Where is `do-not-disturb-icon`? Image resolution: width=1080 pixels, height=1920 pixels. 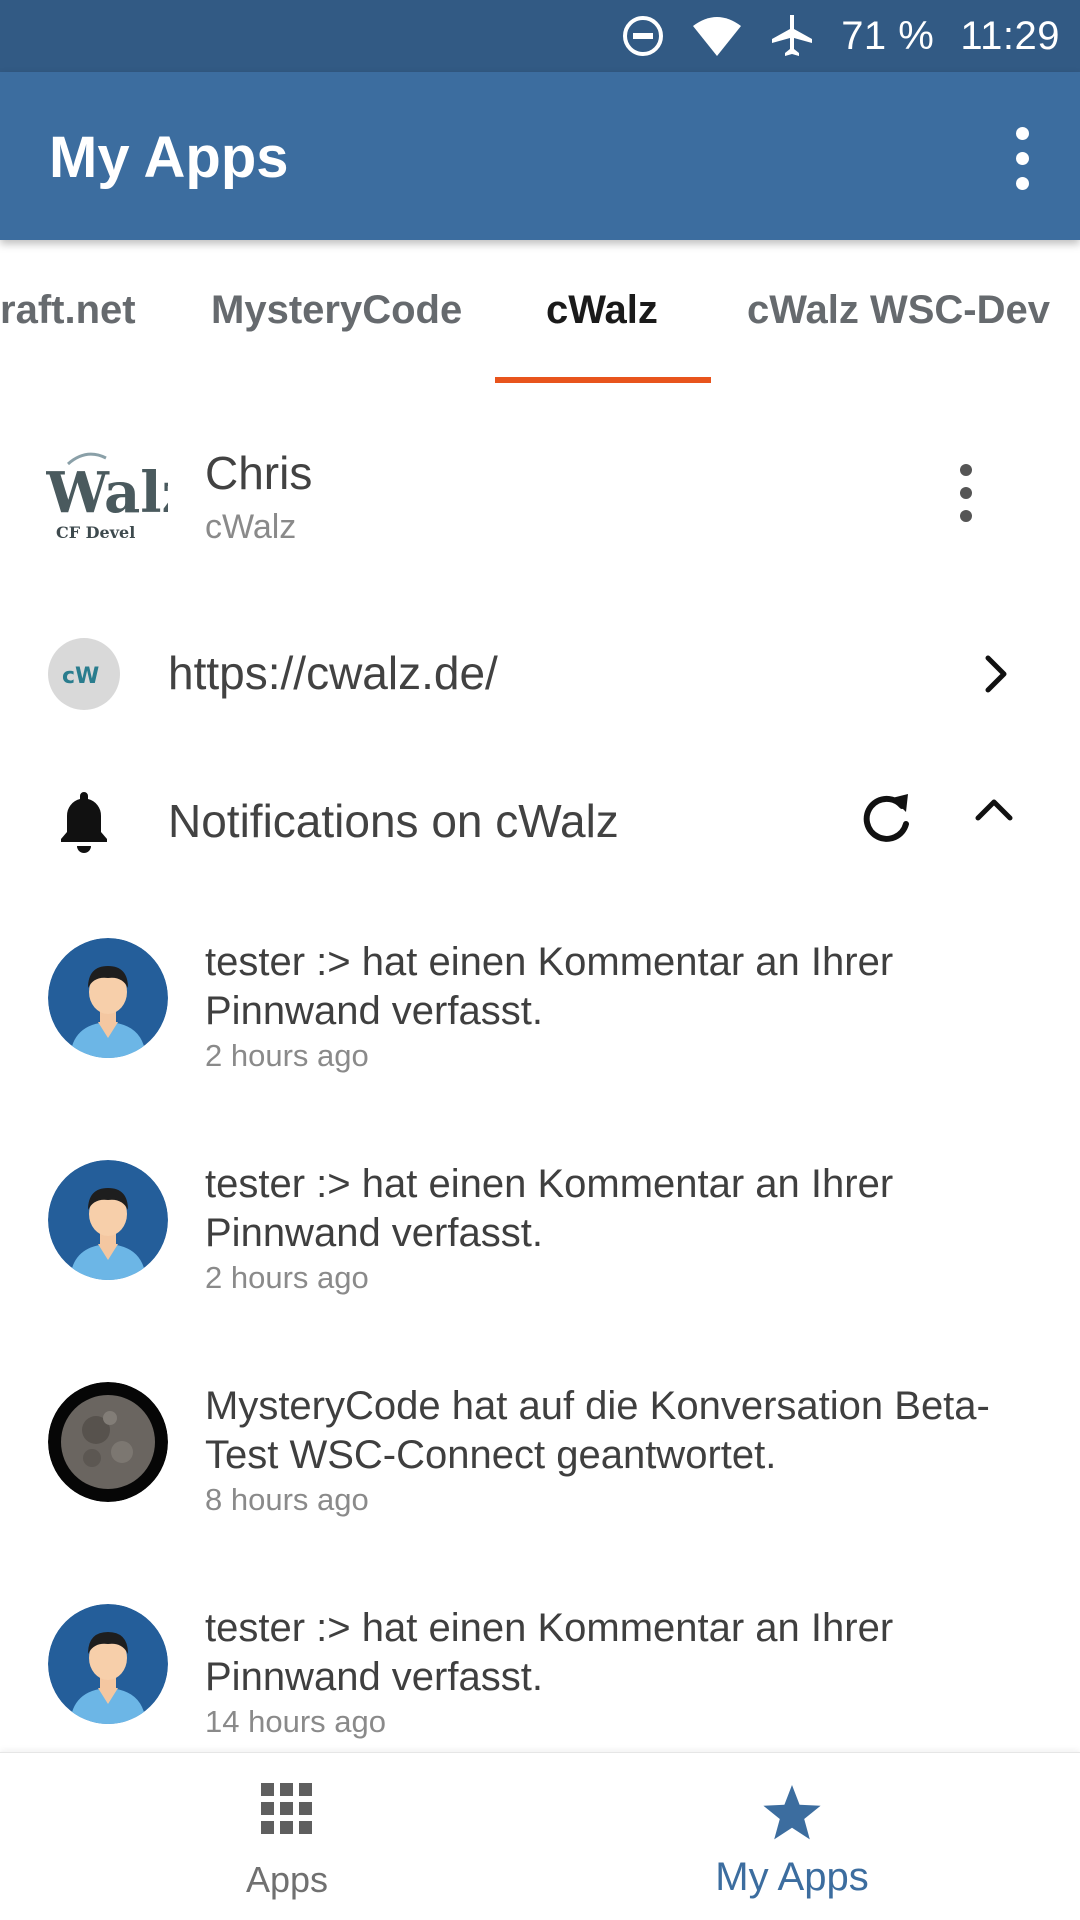 do-not-disturb-icon is located at coordinates (643, 36).